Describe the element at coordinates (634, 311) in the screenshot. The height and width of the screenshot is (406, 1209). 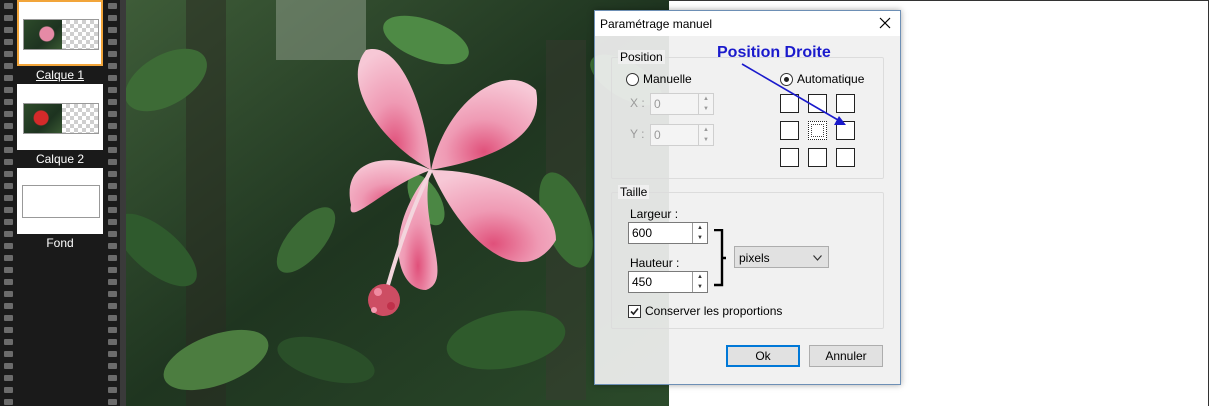
I see `keep-proportions-box` at that location.